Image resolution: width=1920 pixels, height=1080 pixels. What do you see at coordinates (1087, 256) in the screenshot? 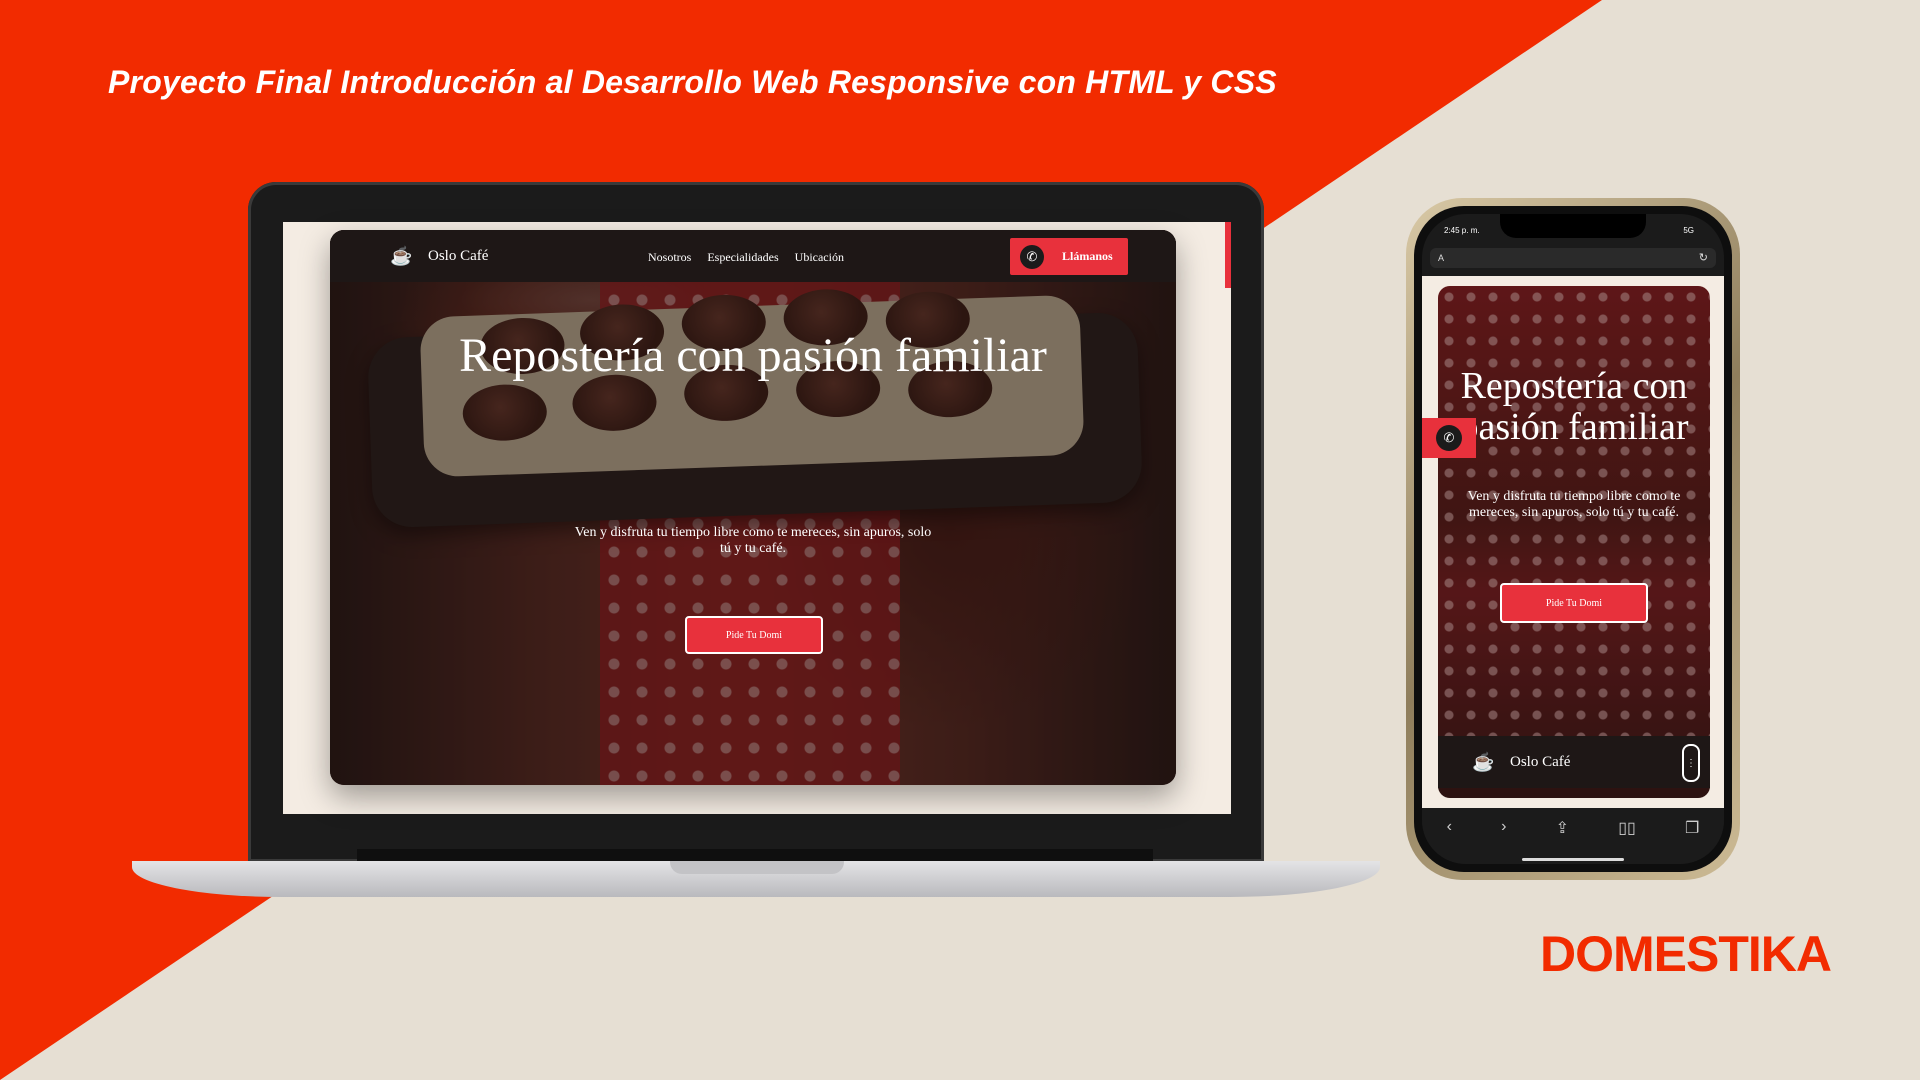
I see `call-button-label: Llámanos` at bounding box center [1087, 256].